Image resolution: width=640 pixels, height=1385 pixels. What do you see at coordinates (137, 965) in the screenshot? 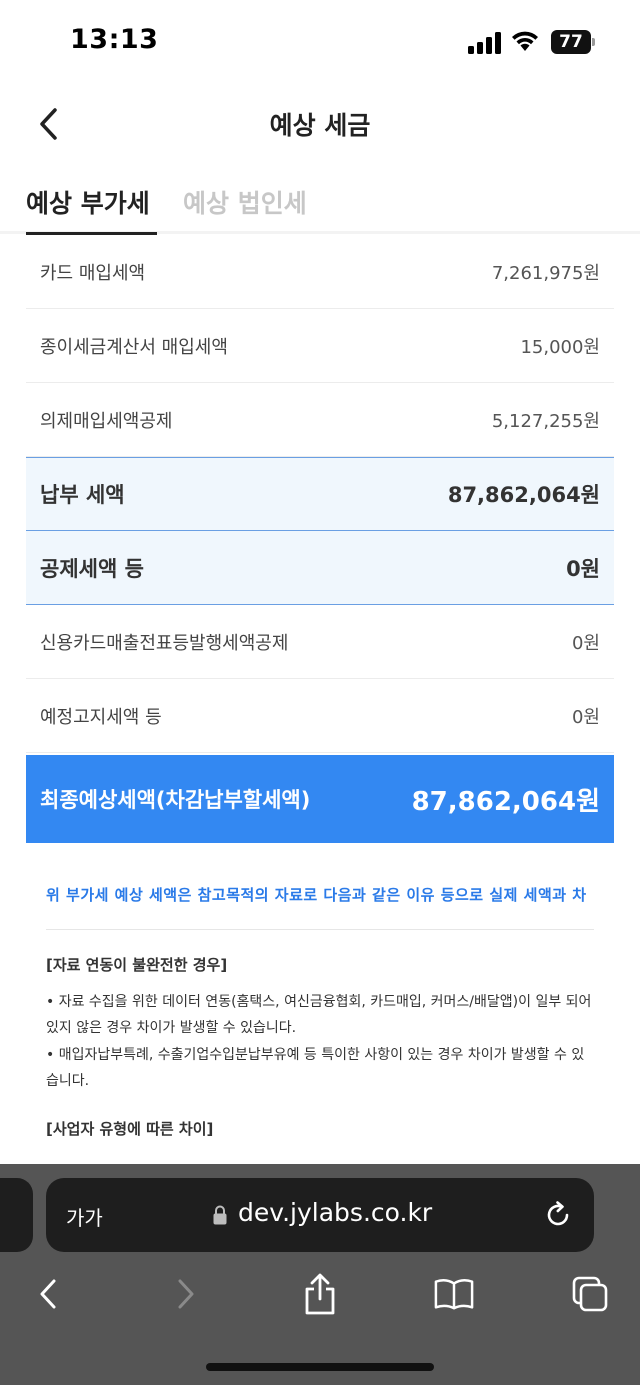
I see `section-title-incomplete-data: [자료 연동이 불완전한 경우]` at bounding box center [137, 965].